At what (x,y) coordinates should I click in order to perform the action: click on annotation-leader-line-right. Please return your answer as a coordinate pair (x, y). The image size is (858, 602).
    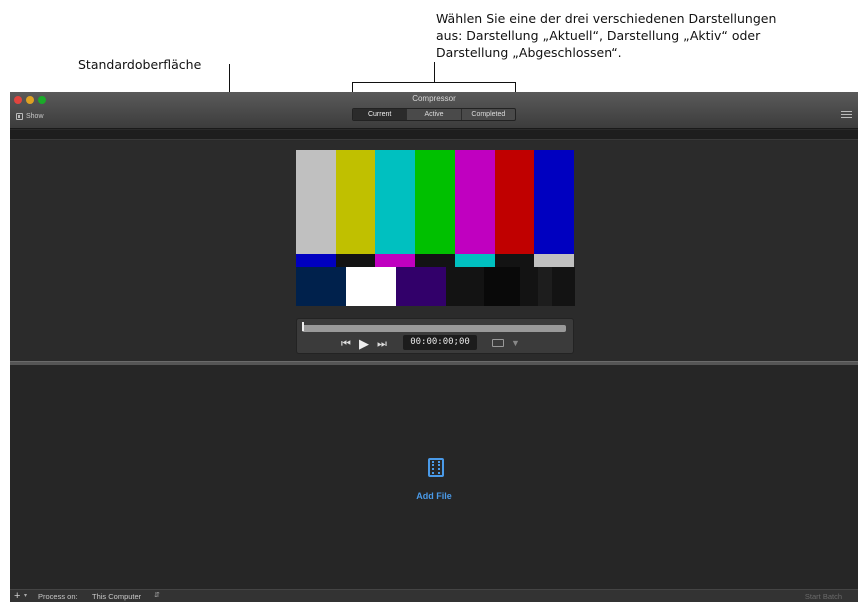
    Looking at the image, I should click on (434, 72).